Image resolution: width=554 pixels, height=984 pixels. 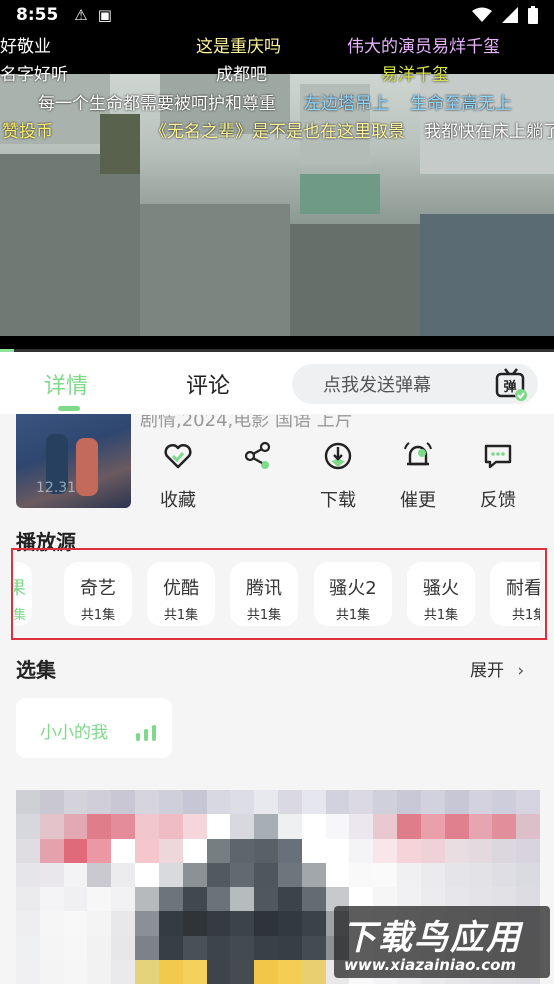 I want to click on favorite-label: 收藏, so click(x=178, y=500).